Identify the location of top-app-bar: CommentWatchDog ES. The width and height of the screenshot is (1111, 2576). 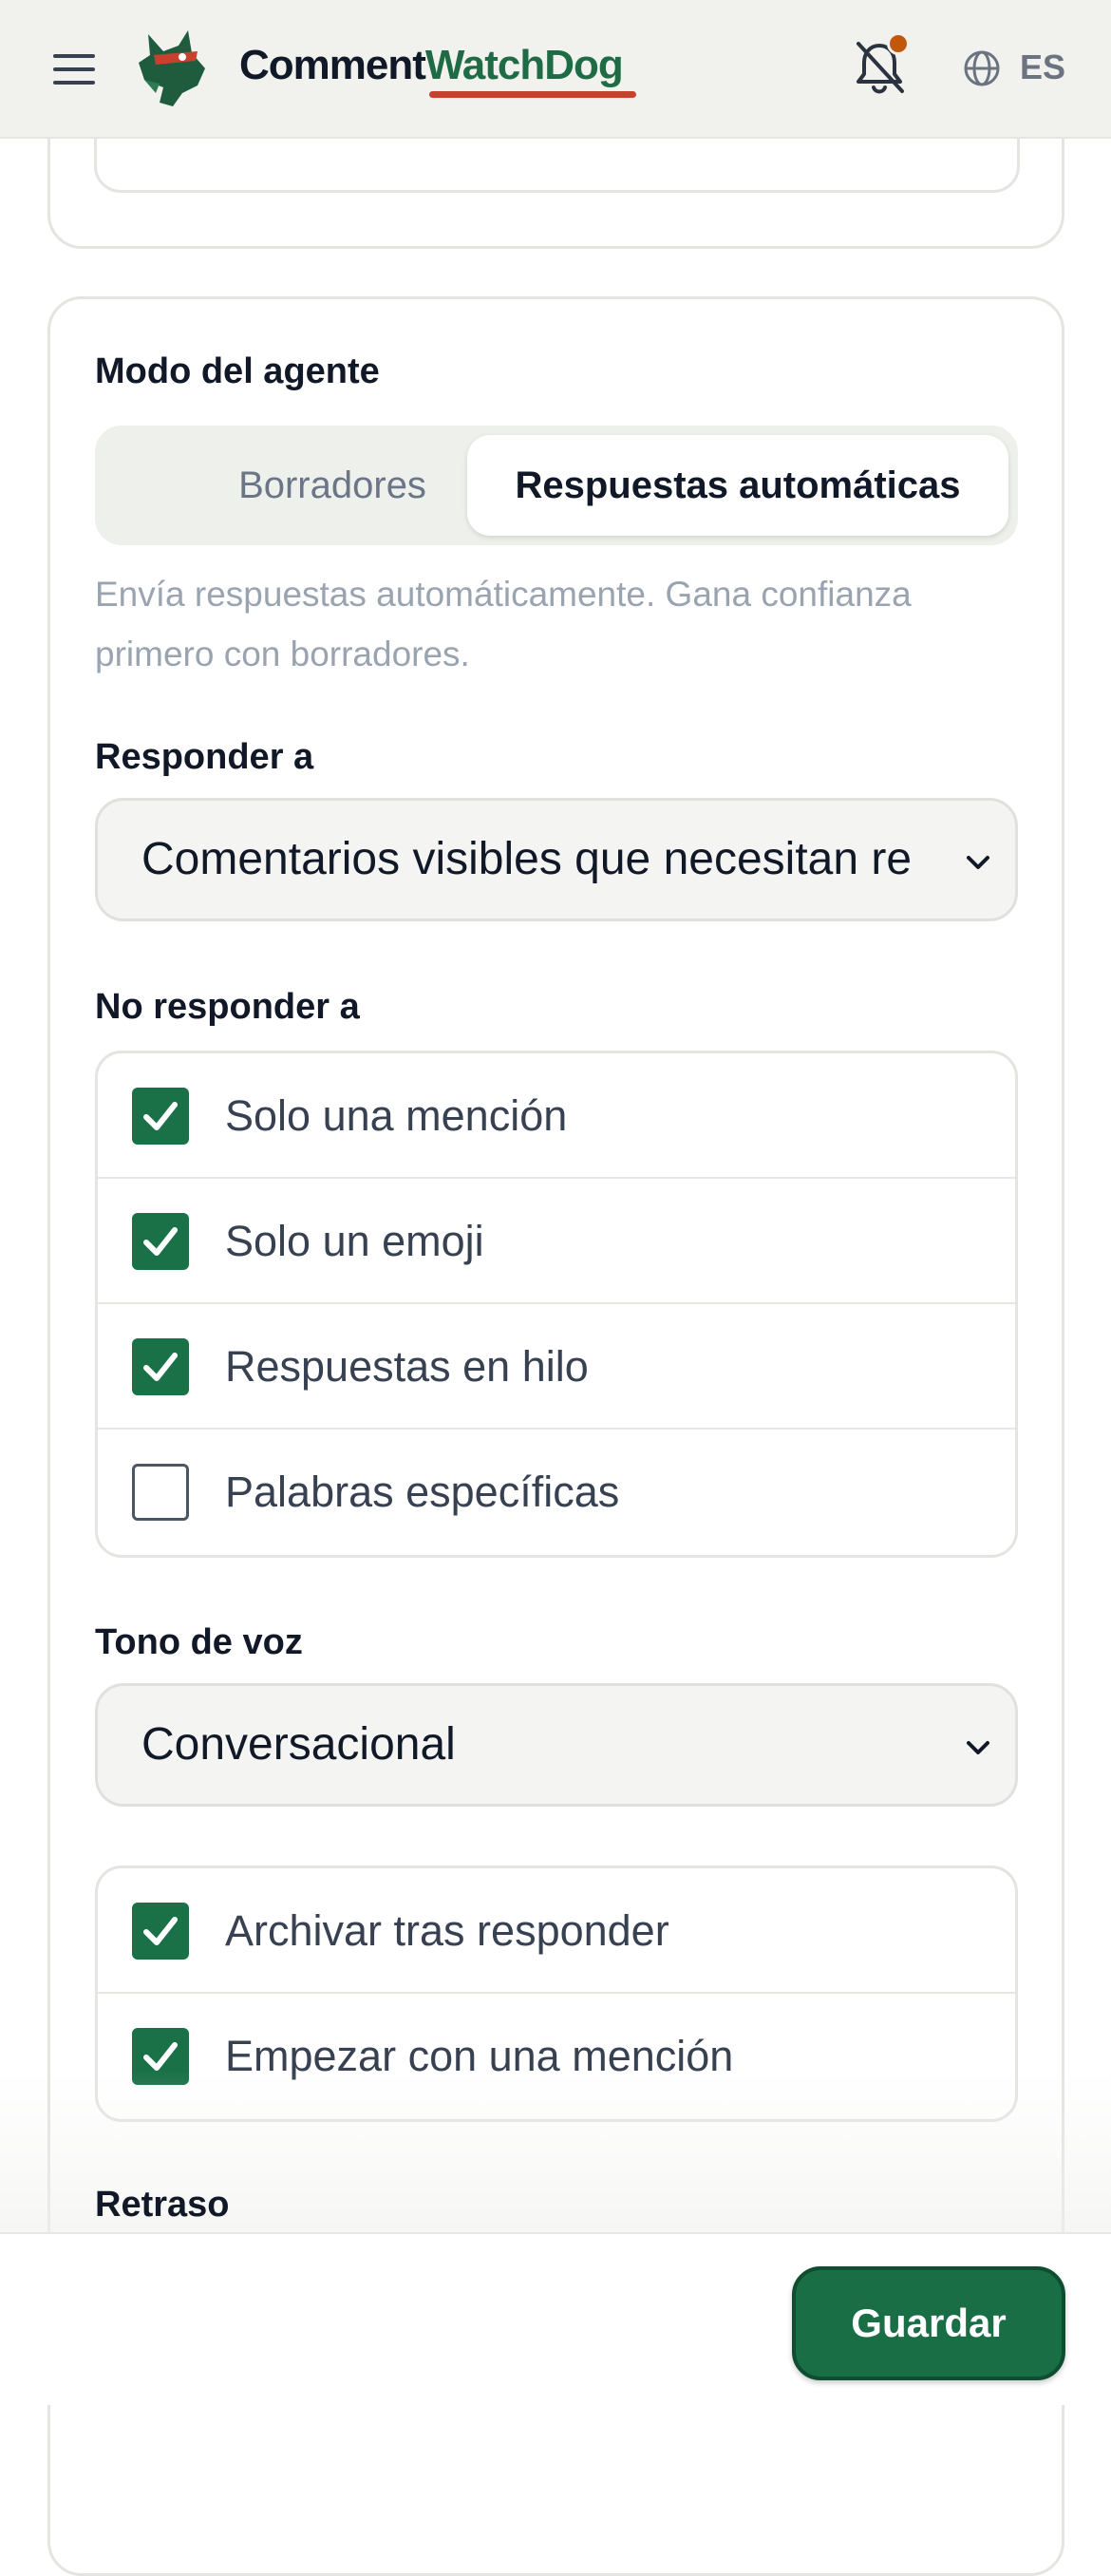
(555, 69).